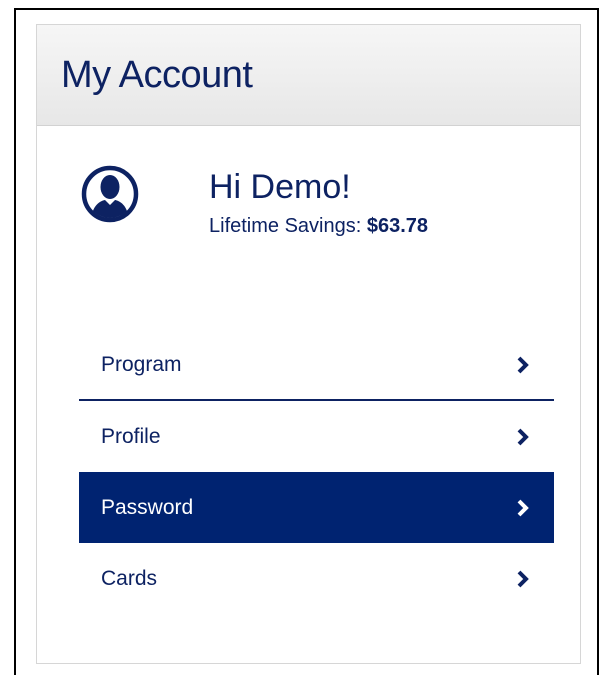  Describe the element at coordinates (308, 75) in the screenshot. I see `panel-header: My Account` at that location.